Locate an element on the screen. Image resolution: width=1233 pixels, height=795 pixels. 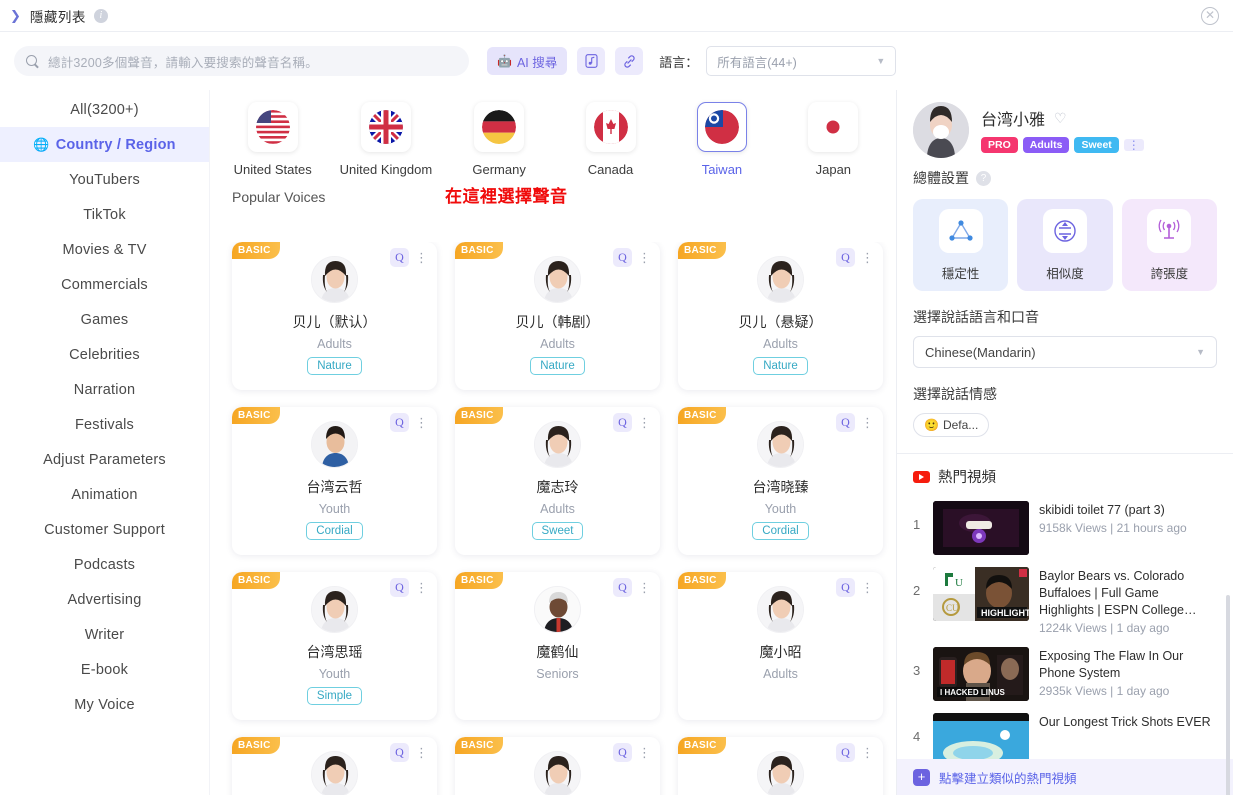
country-item-de: Germany is located at coordinates (498, 139).